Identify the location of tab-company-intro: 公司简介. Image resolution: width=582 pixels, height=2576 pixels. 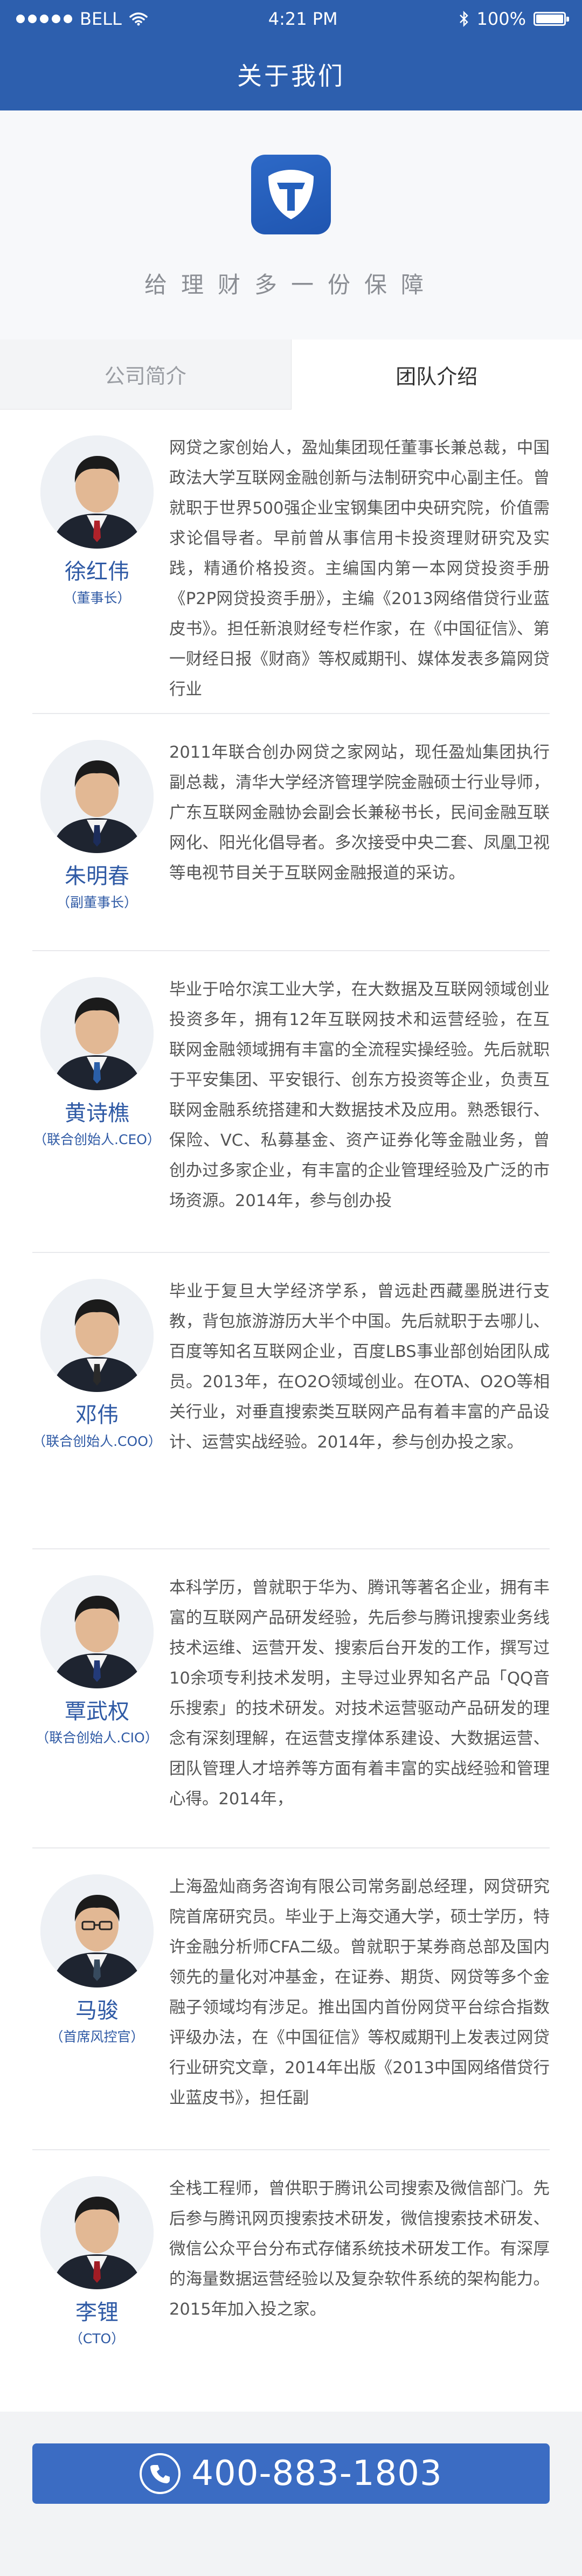
(146, 375).